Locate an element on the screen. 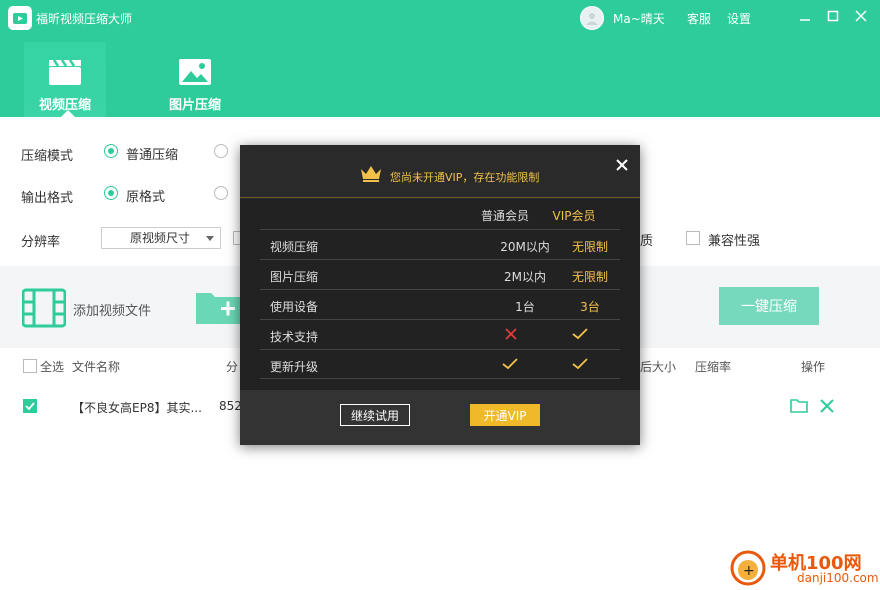  delete-icon is located at coordinates (827, 406).